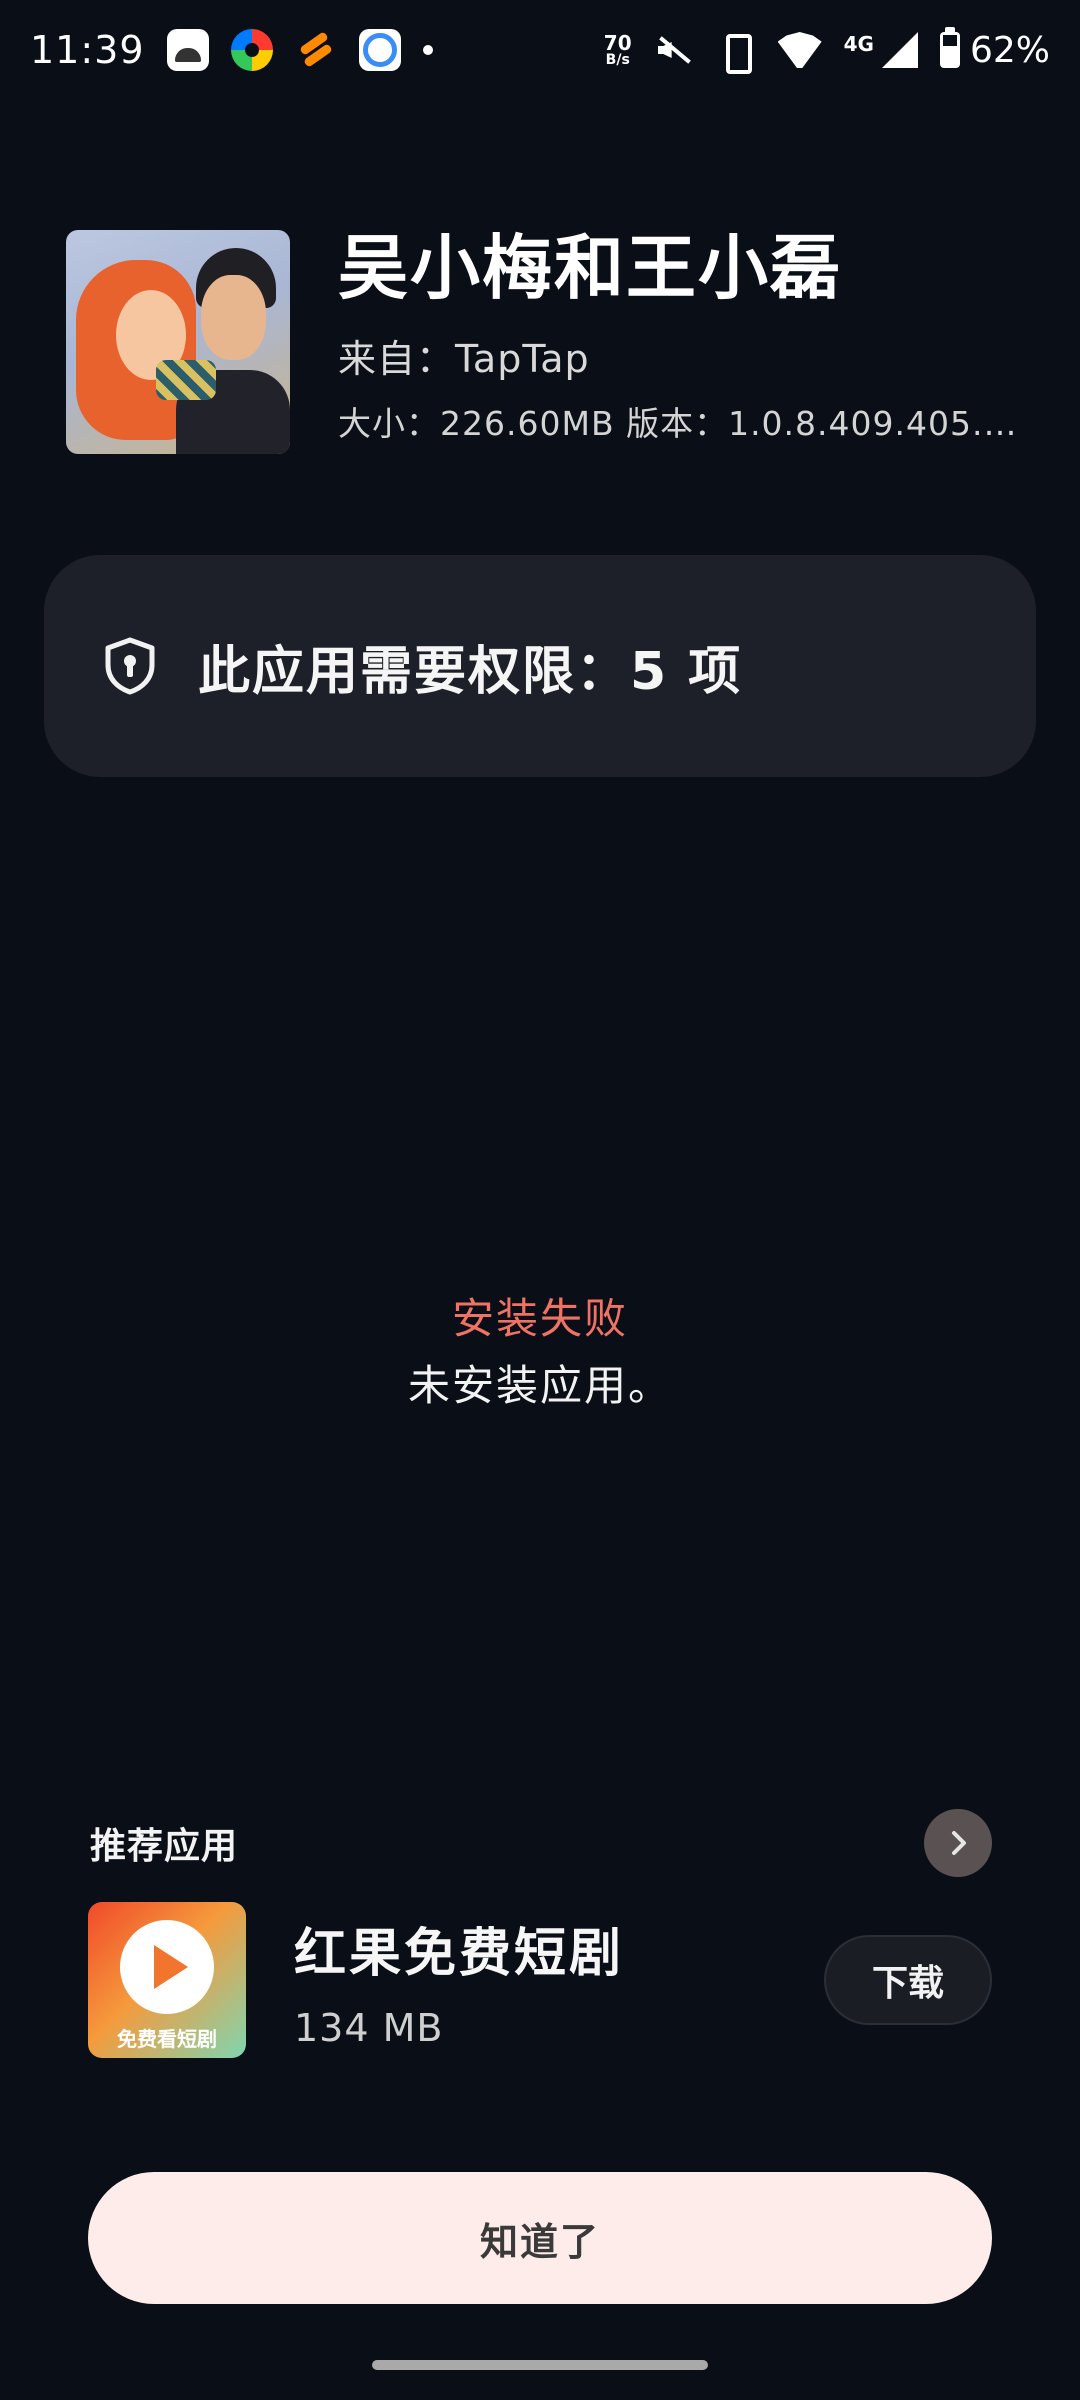 This screenshot has width=1080, height=2400. I want to click on permissions-count-text: 此应用需要权限：5 项, so click(470, 671).